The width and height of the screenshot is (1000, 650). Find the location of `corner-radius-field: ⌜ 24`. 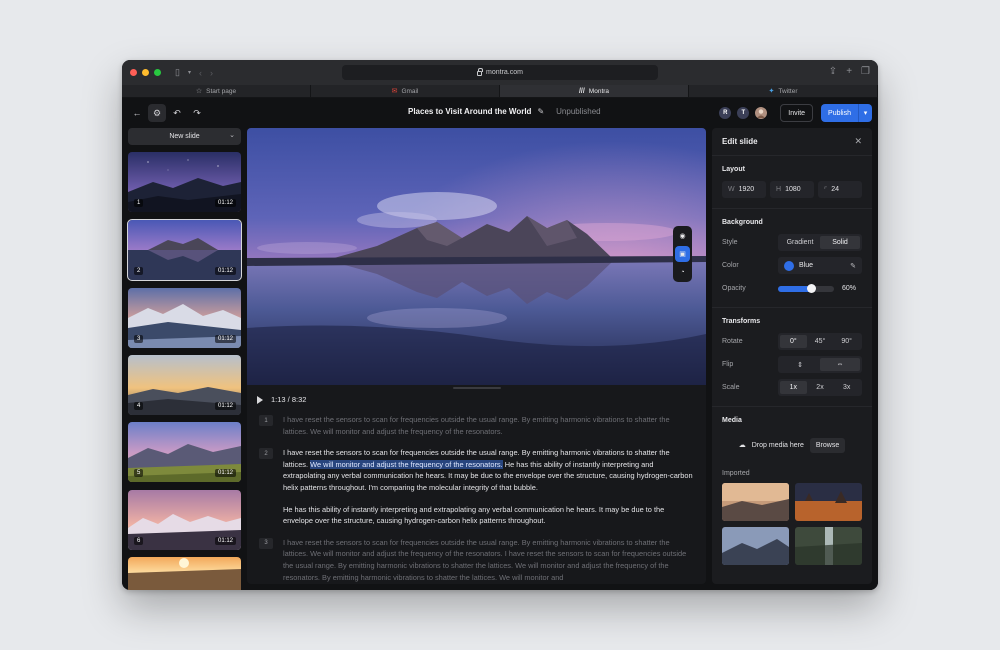

corner-radius-field: ⌜ 24 is located at coordinates (840, 189).